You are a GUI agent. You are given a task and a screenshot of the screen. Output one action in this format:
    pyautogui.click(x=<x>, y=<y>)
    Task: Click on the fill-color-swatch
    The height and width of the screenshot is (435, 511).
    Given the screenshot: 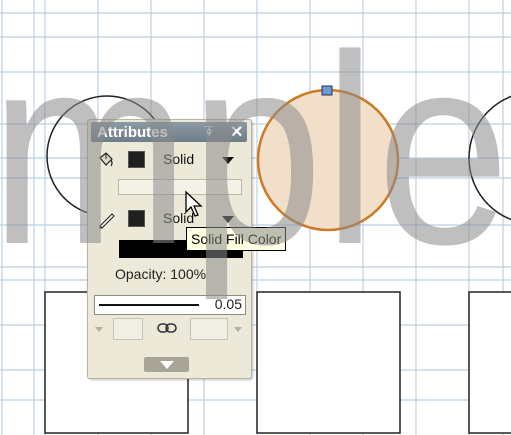 What is the action you would take?
    pyautogui.click(x=136, y=159)
    